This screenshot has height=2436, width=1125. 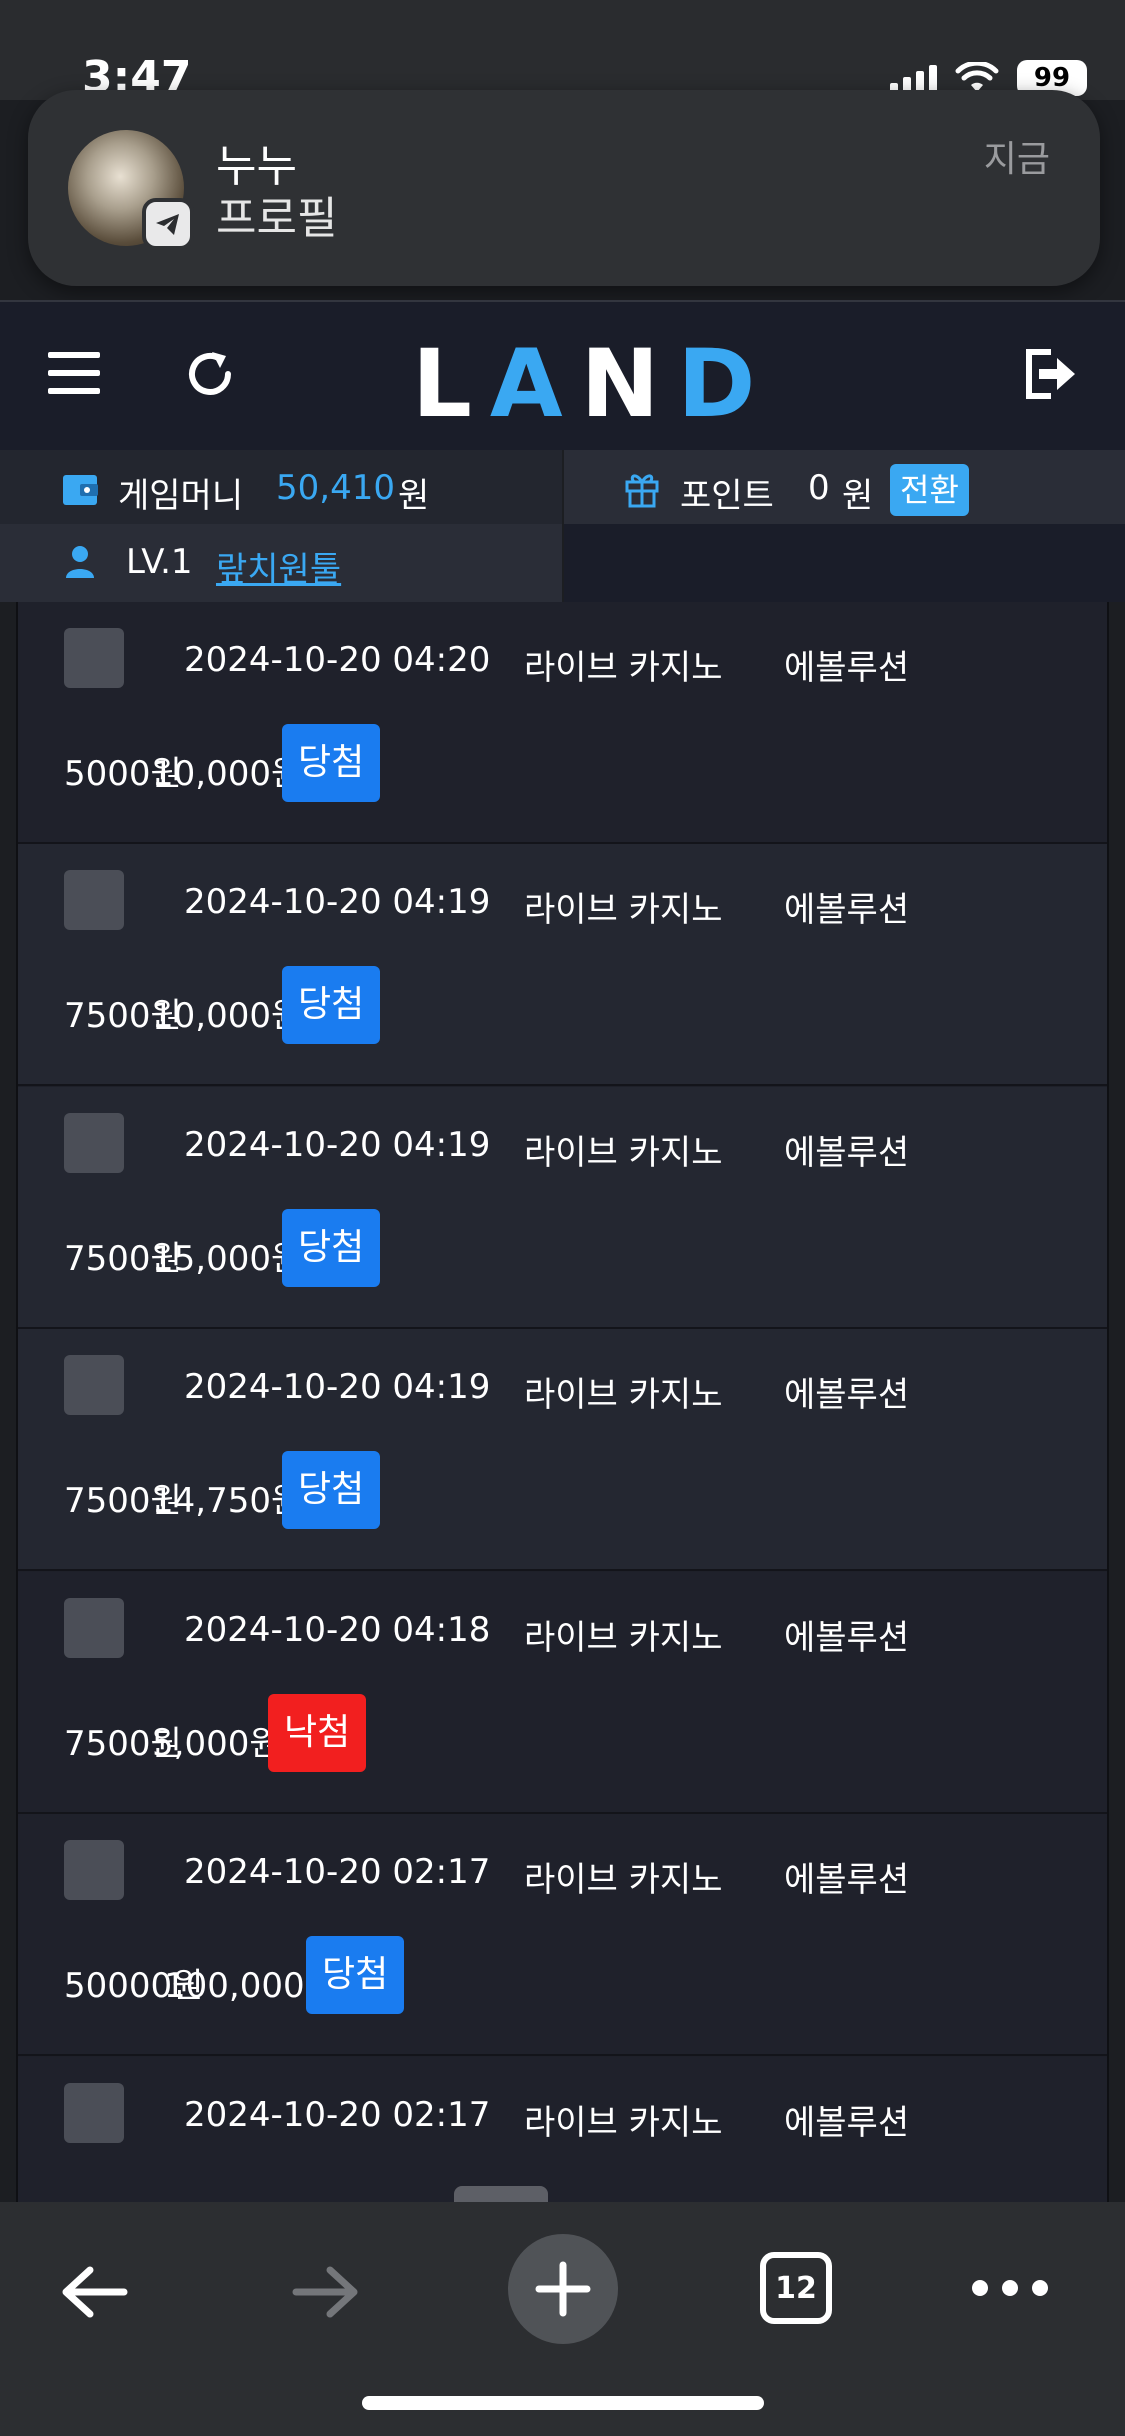 I want to click on level-label: LV.1, so click(x=159, y=562).